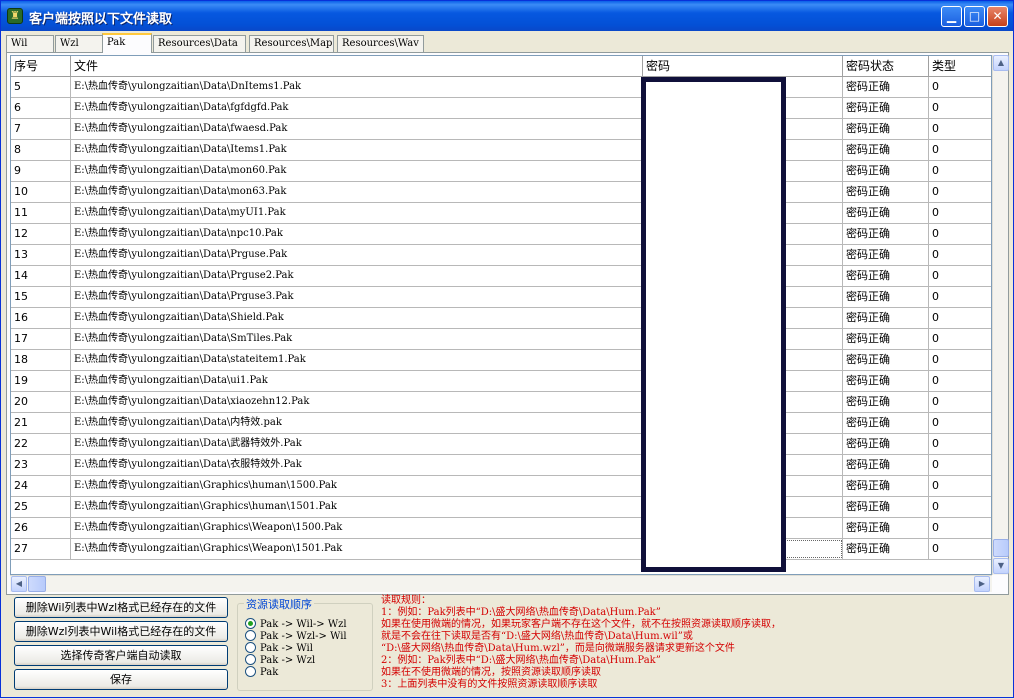 The image size is (1014, 699). Describe the element at coordinates (1001, 63) in the screenshot. I see `scroll-up-button: ▲` at that location.